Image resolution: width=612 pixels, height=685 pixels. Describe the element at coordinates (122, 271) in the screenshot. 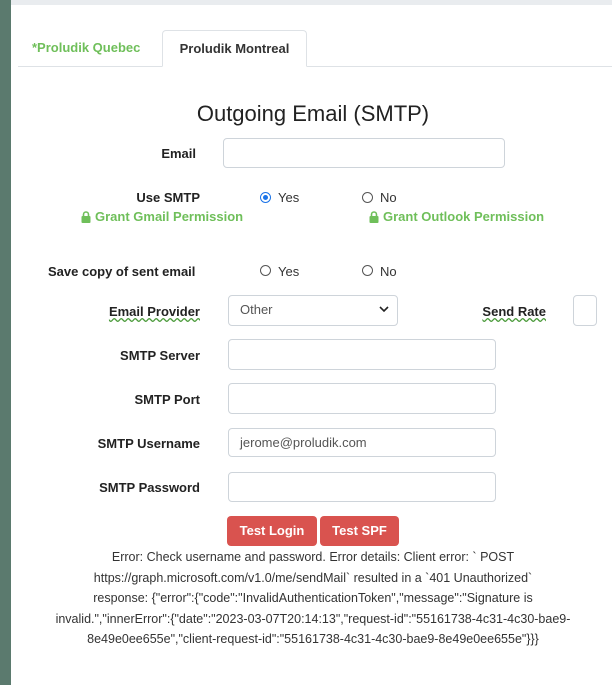

I see `save-copy-label: Save copy of sent email` at that location.